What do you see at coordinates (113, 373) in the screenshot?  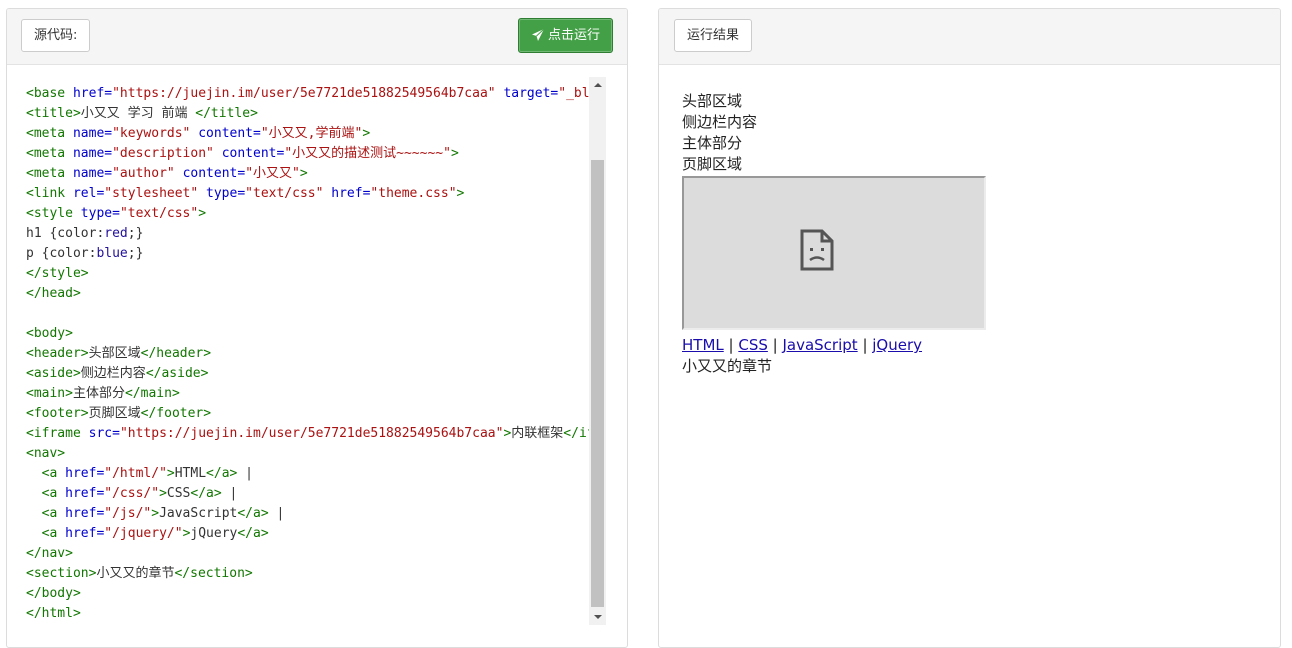 I see `code-token: 侧边栏内容` at bounding box center [113, 373].